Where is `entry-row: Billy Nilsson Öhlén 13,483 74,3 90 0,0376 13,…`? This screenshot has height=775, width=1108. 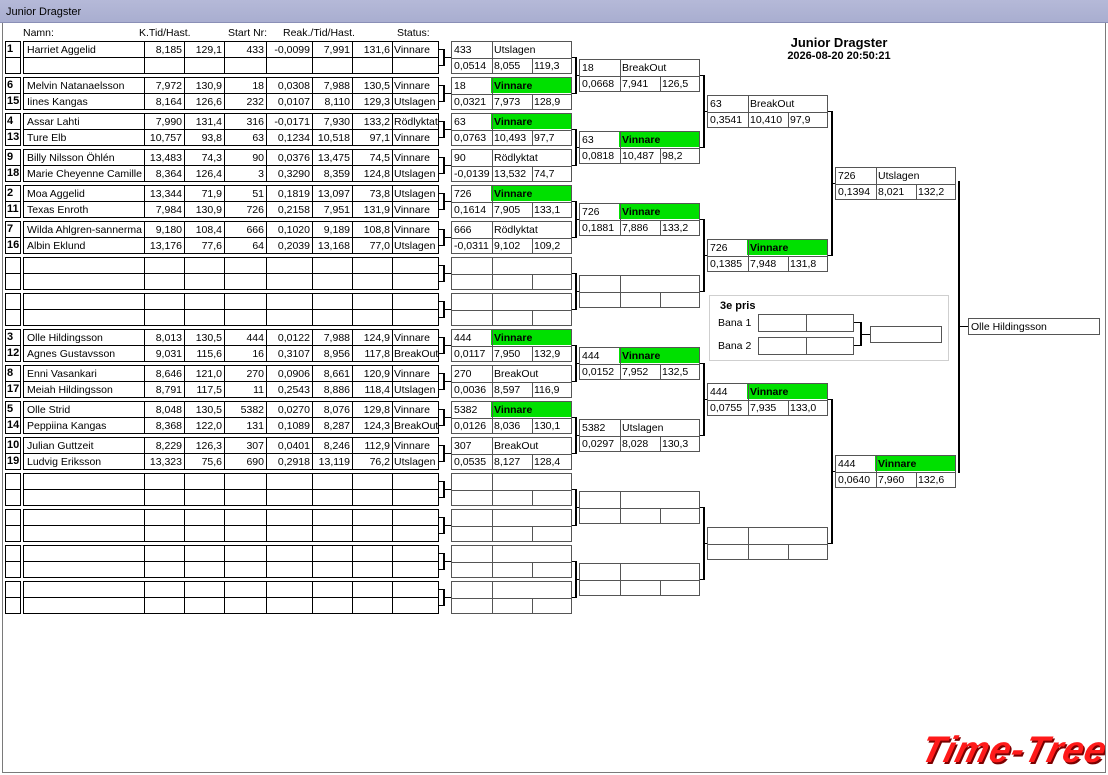 entry-row: Billy Nilsson Öhlén 13,483 74,3 90 0,0376 13,… is located at coordinates (231, 157).